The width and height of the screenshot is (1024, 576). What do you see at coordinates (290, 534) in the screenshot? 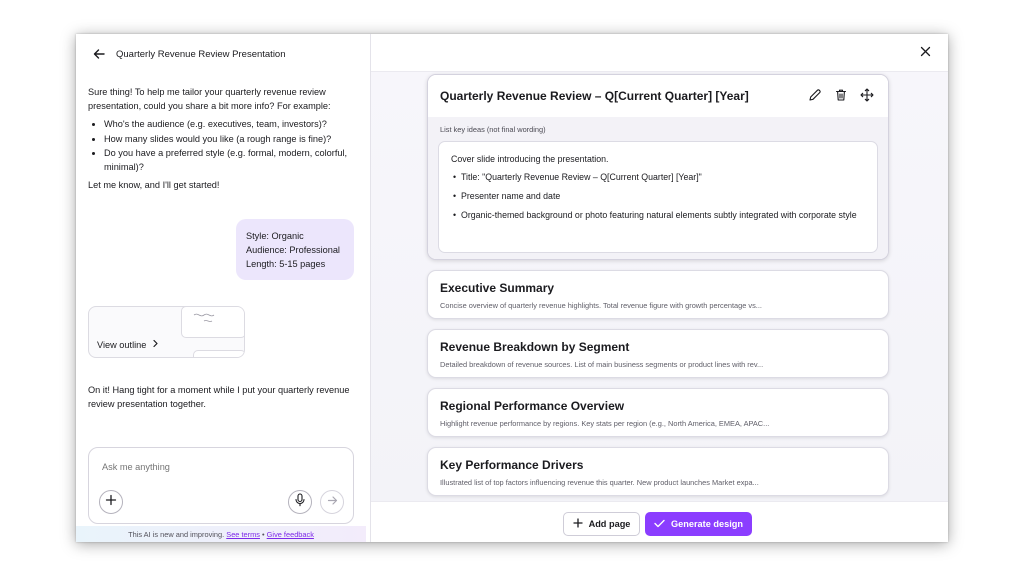
I see `give-feedback-link: Give feedback` at bounding box center [290, 534].